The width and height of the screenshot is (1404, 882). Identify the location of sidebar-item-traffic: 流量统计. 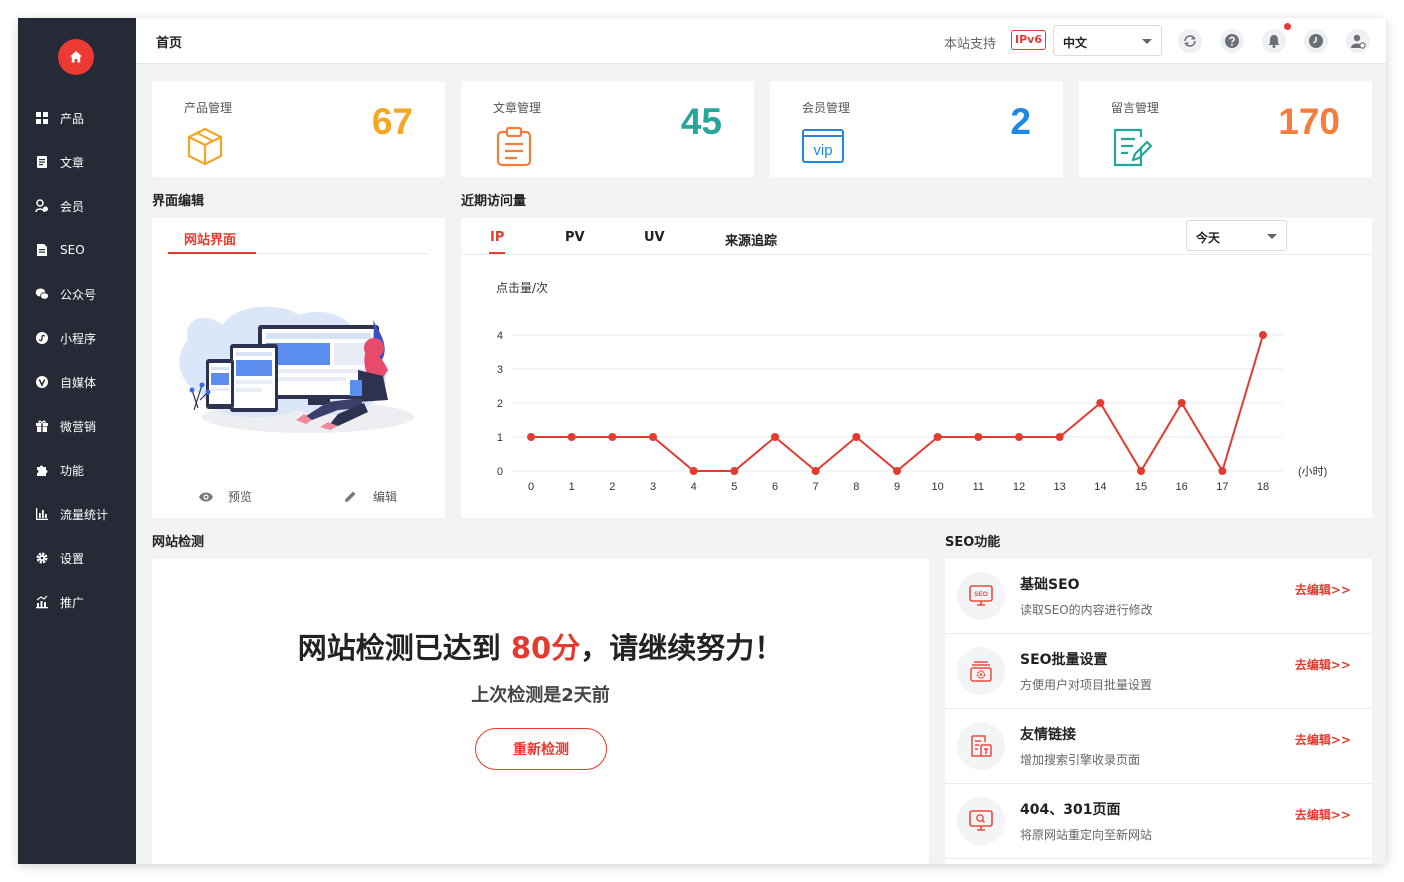
(77, 514).